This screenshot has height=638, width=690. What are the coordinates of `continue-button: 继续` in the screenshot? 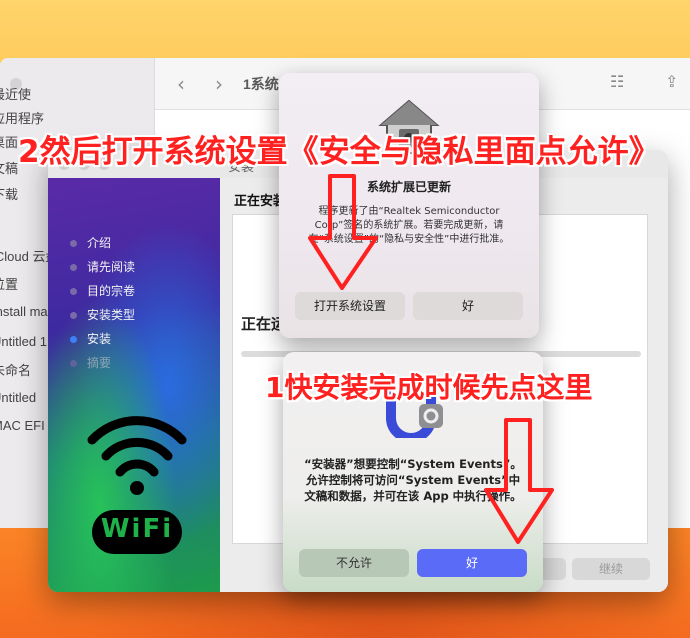 It's located at (611, 569).